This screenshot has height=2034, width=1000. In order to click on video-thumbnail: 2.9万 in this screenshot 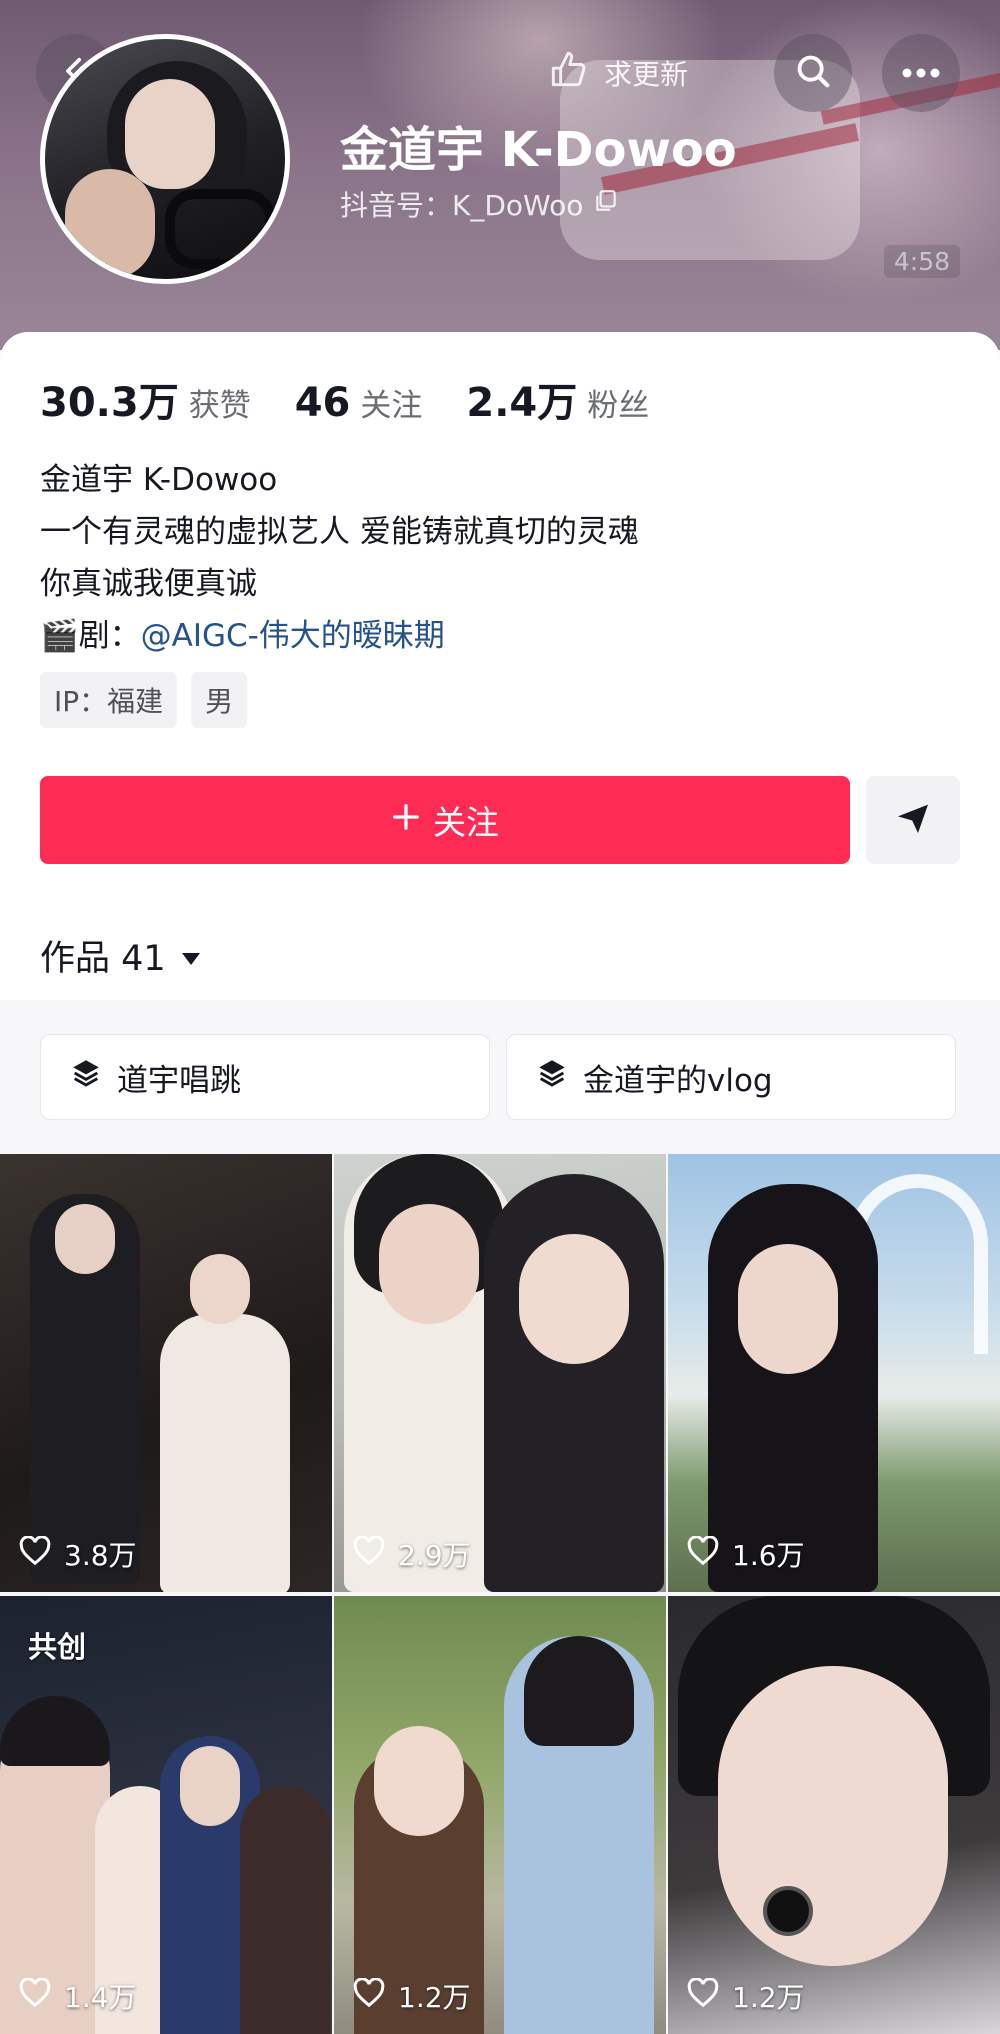, I will do `click(500, 1373)`.